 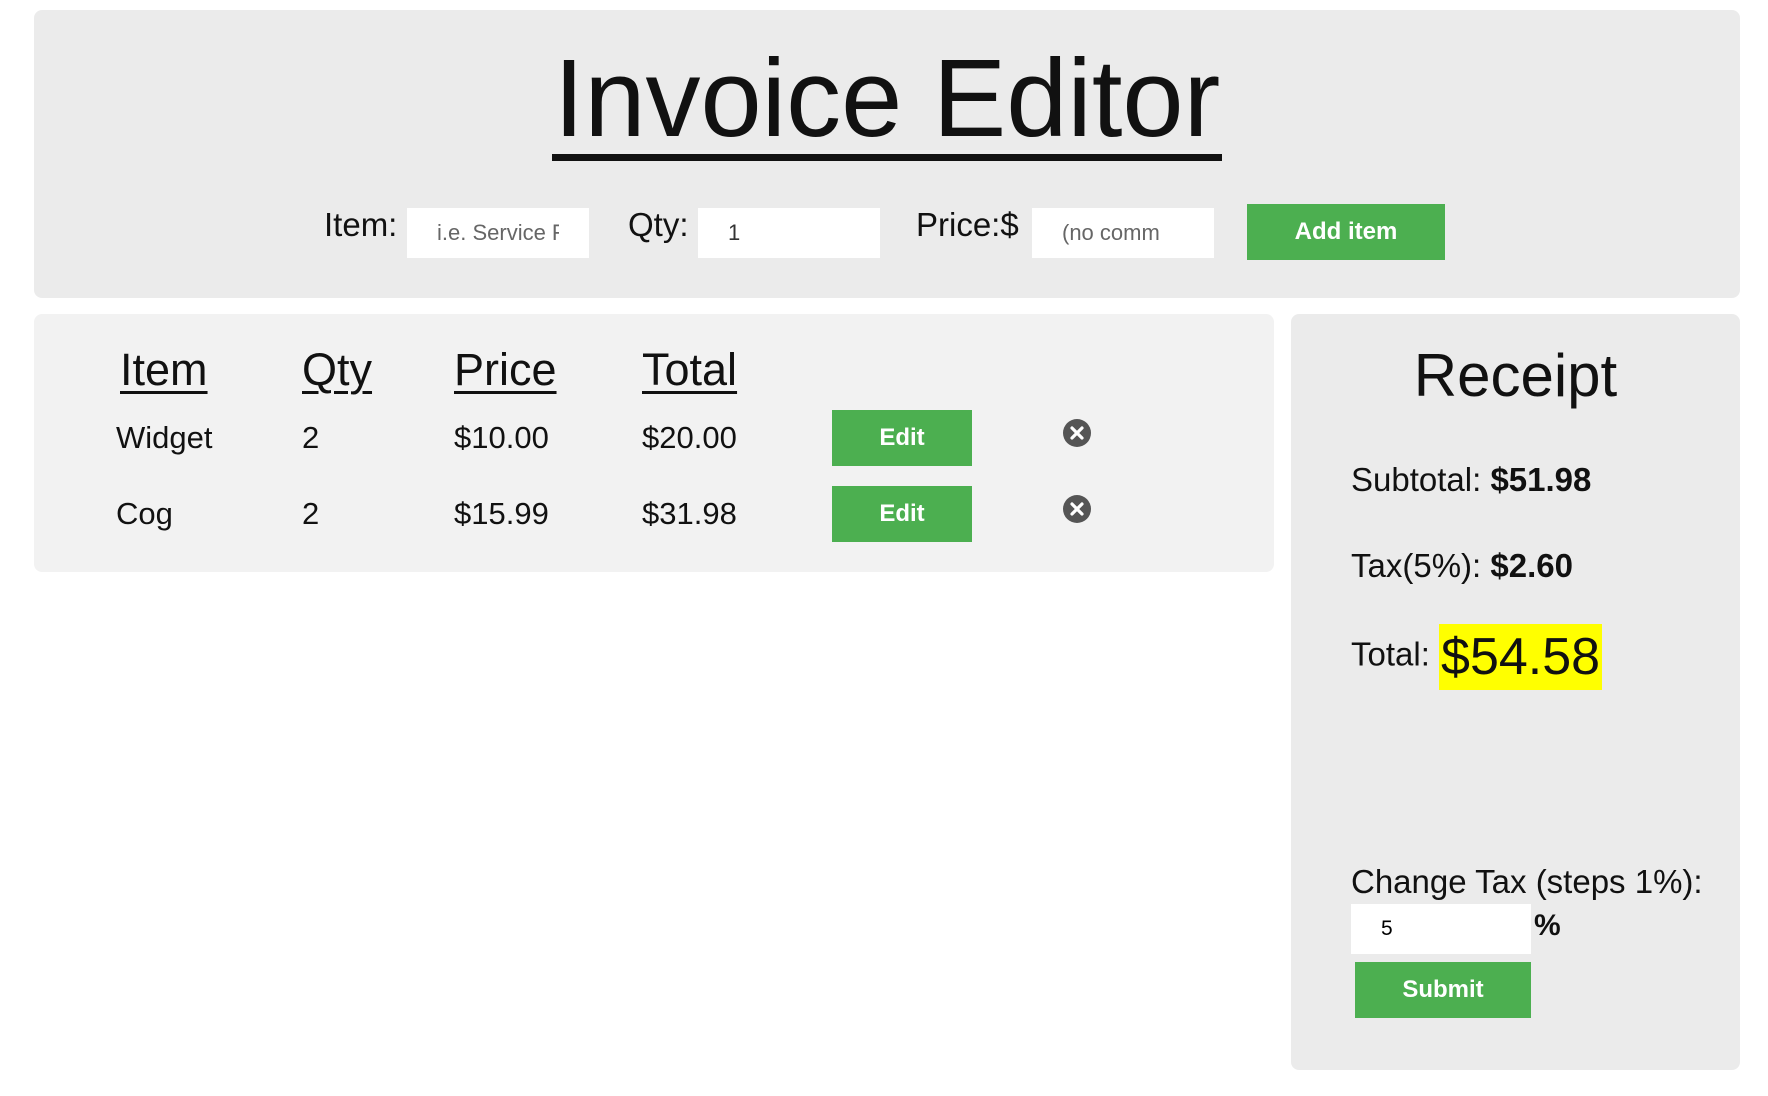 I want to click on total-label: Total:, so click(x=1390, y=654).